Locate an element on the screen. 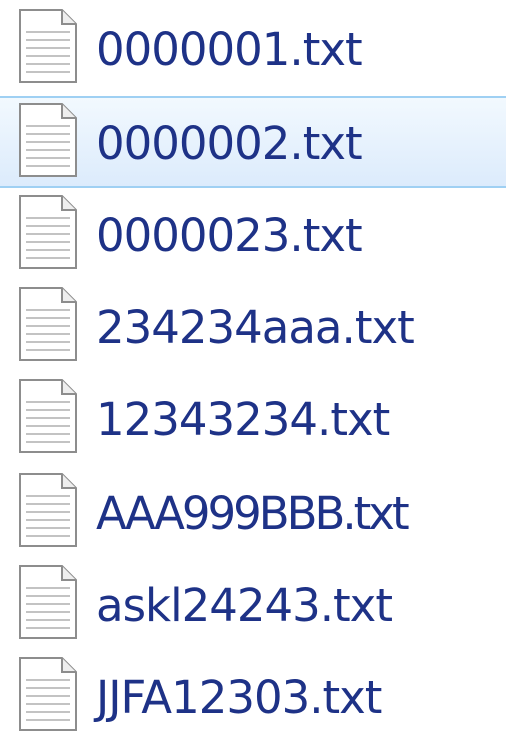 This screenshot has height=755, width=506. file-name: askl24243.txt is located at coordinates (244, 605).